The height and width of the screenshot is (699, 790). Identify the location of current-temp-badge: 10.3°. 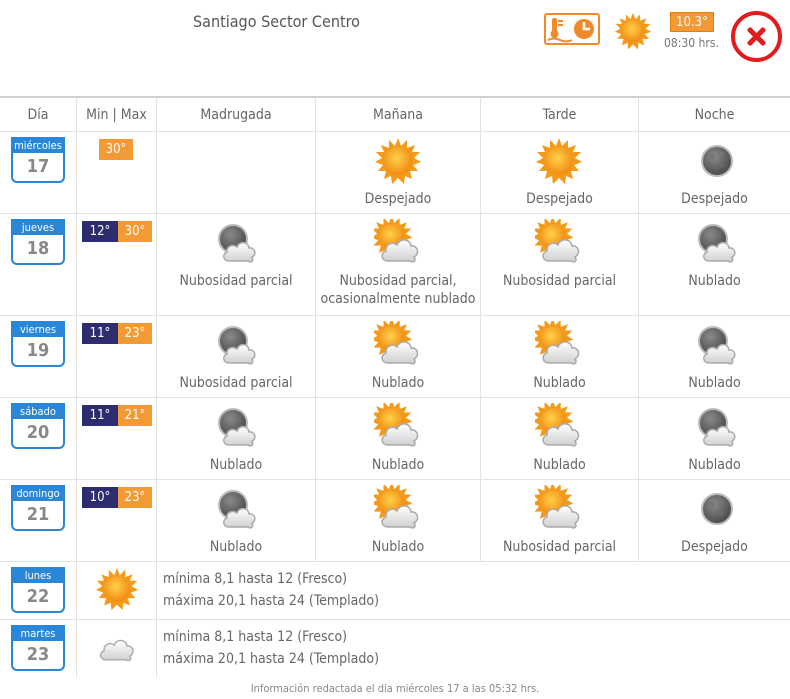
(692, 22).